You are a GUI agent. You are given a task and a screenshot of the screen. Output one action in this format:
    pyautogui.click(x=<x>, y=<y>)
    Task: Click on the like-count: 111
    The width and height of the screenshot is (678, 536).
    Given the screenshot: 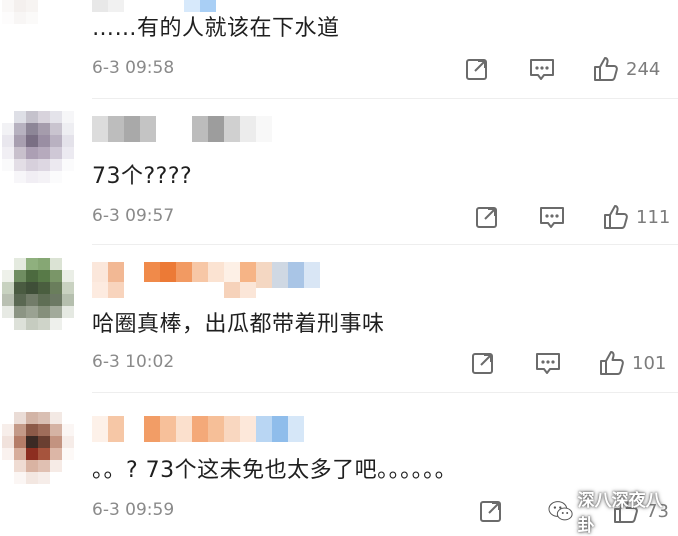 What is the action you would take?
    pyautogui.click(x=653, y=217)
    